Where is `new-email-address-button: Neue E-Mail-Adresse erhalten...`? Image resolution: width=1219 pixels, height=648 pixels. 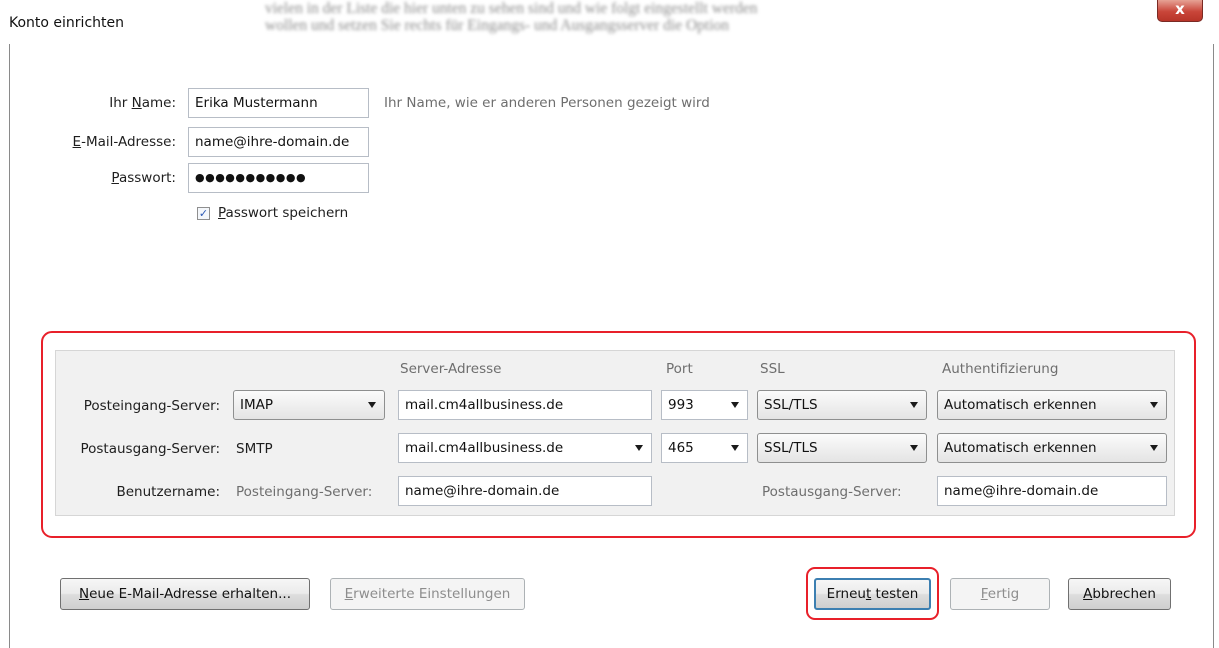
new-email-address-button: Neue E-Mail-Adresse erhalten... is located at coordinates (185, 594).